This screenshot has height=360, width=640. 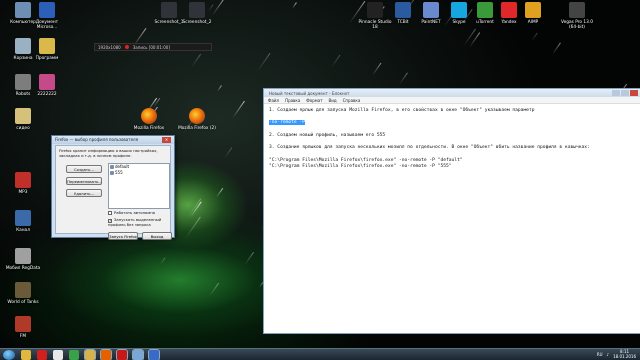 I want to click on menu-view: Вид, so click(x=333, y=100).